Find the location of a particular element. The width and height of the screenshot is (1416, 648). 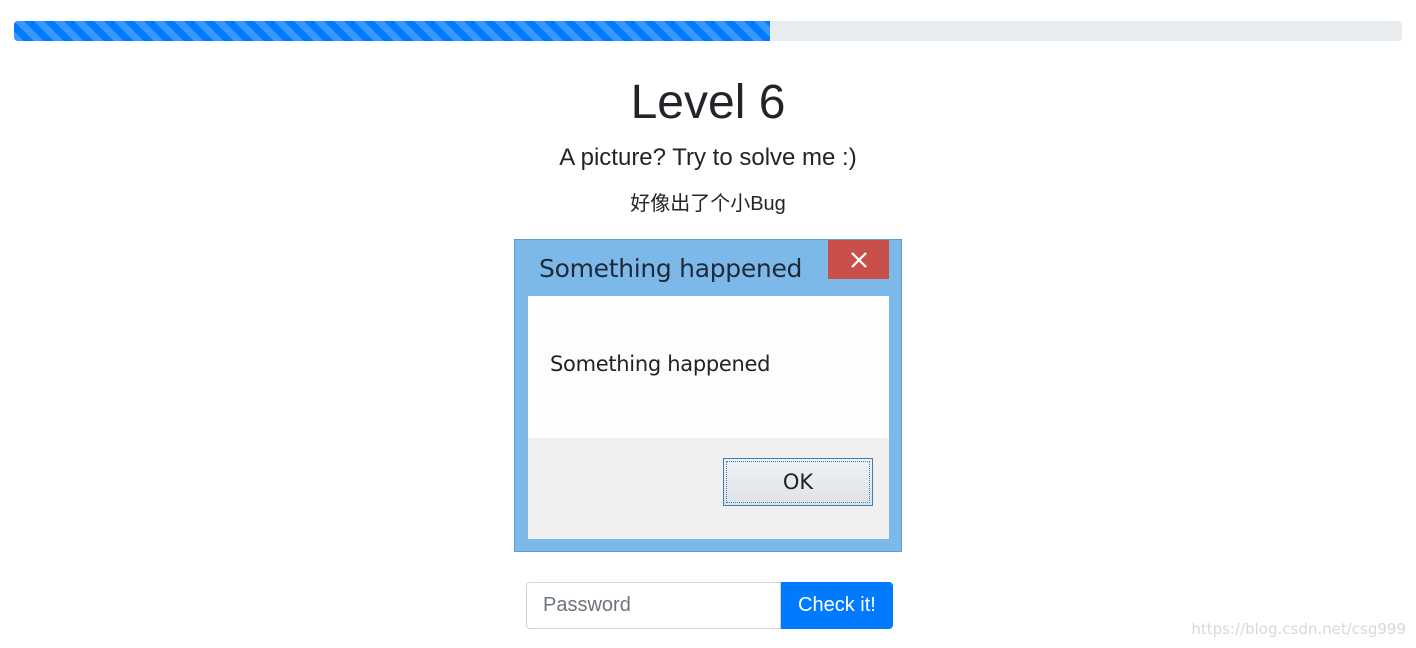

check-button: Check it! is located at coordinates (837, 605).